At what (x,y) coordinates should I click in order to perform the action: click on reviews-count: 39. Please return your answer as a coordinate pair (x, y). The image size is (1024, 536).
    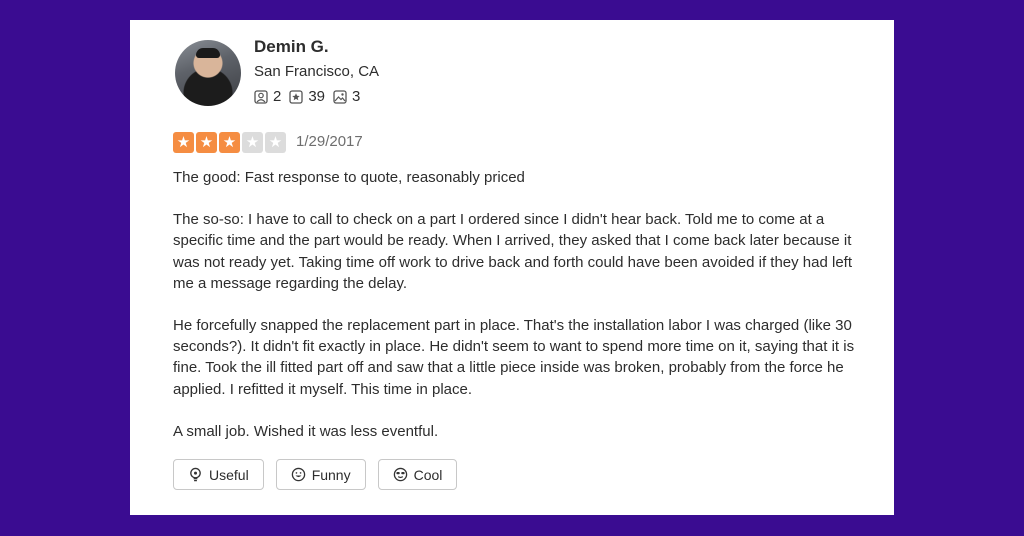
    Looking at the image, I should click on (307, 96).